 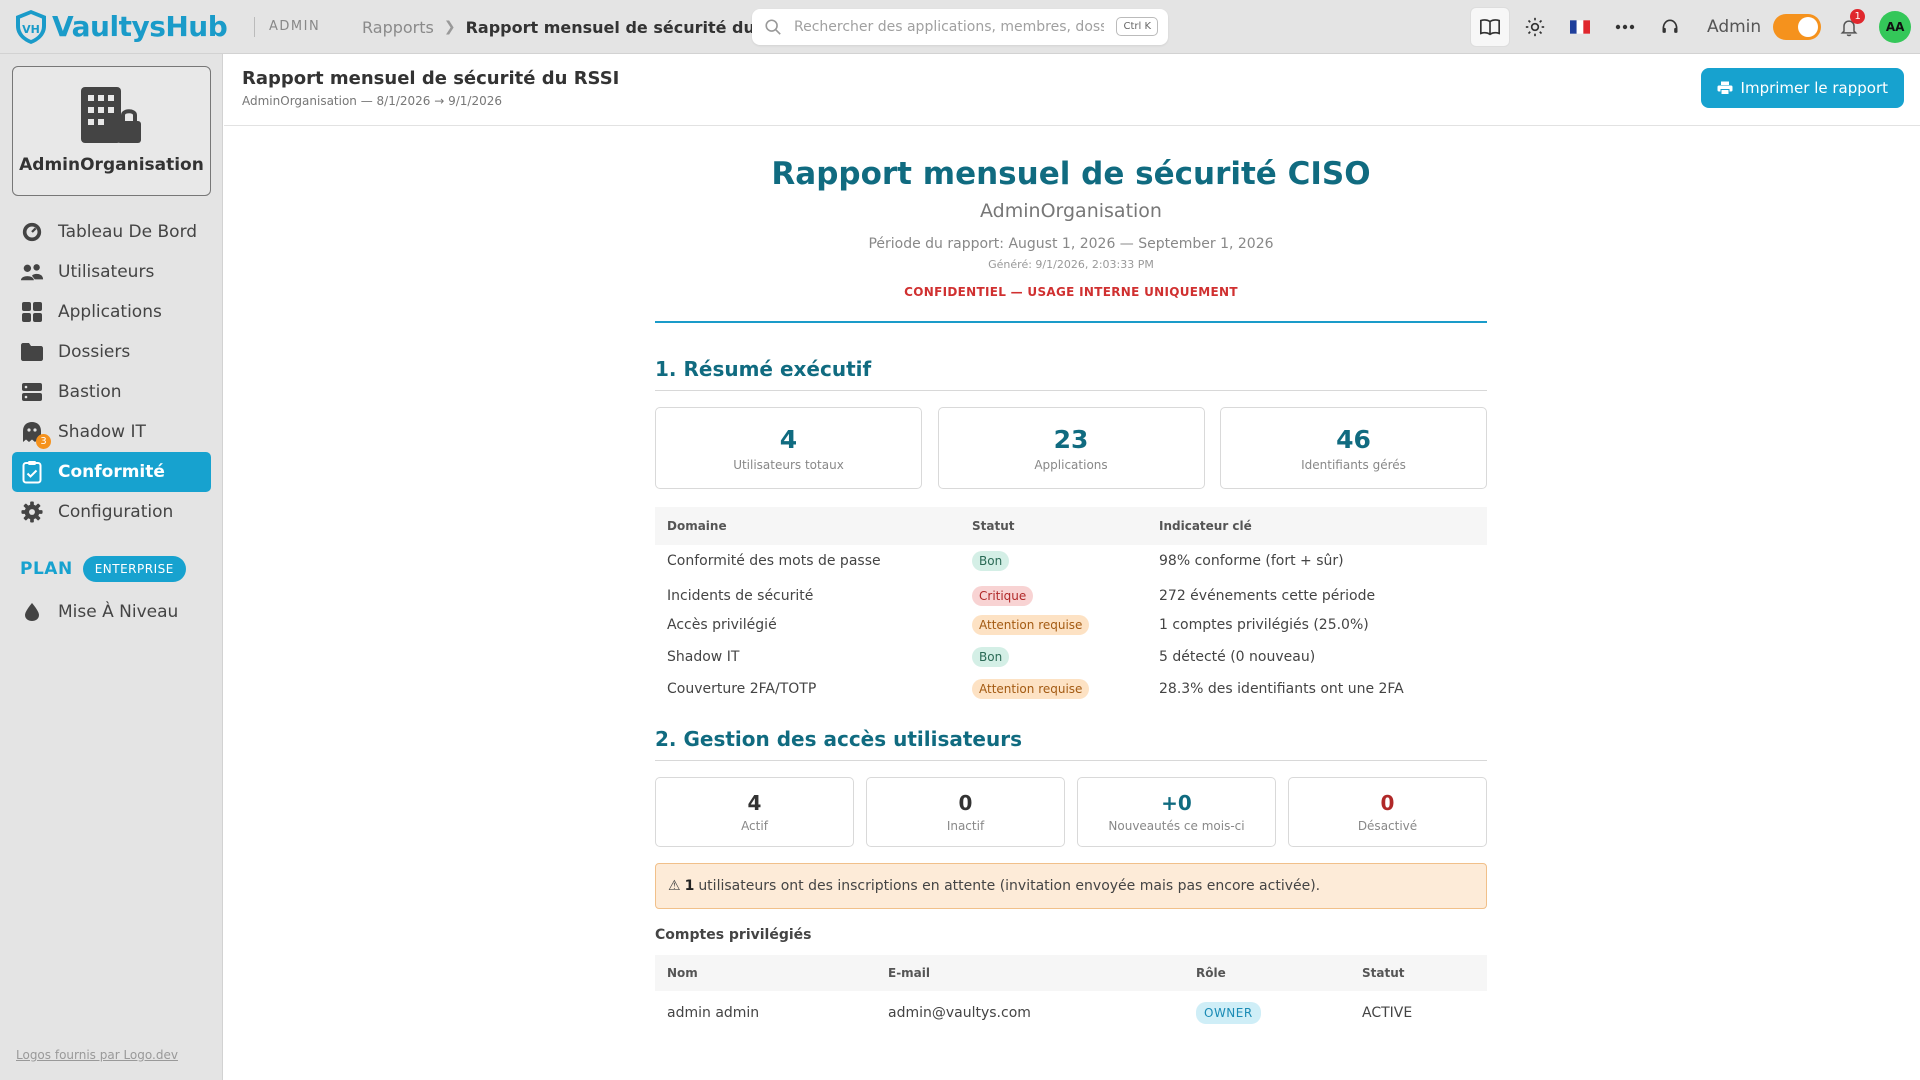 What do you see at coordinates (449, 27) in the screenshot?
I see `chevron-right-icon: ❯` at bounding box center [449, 27].